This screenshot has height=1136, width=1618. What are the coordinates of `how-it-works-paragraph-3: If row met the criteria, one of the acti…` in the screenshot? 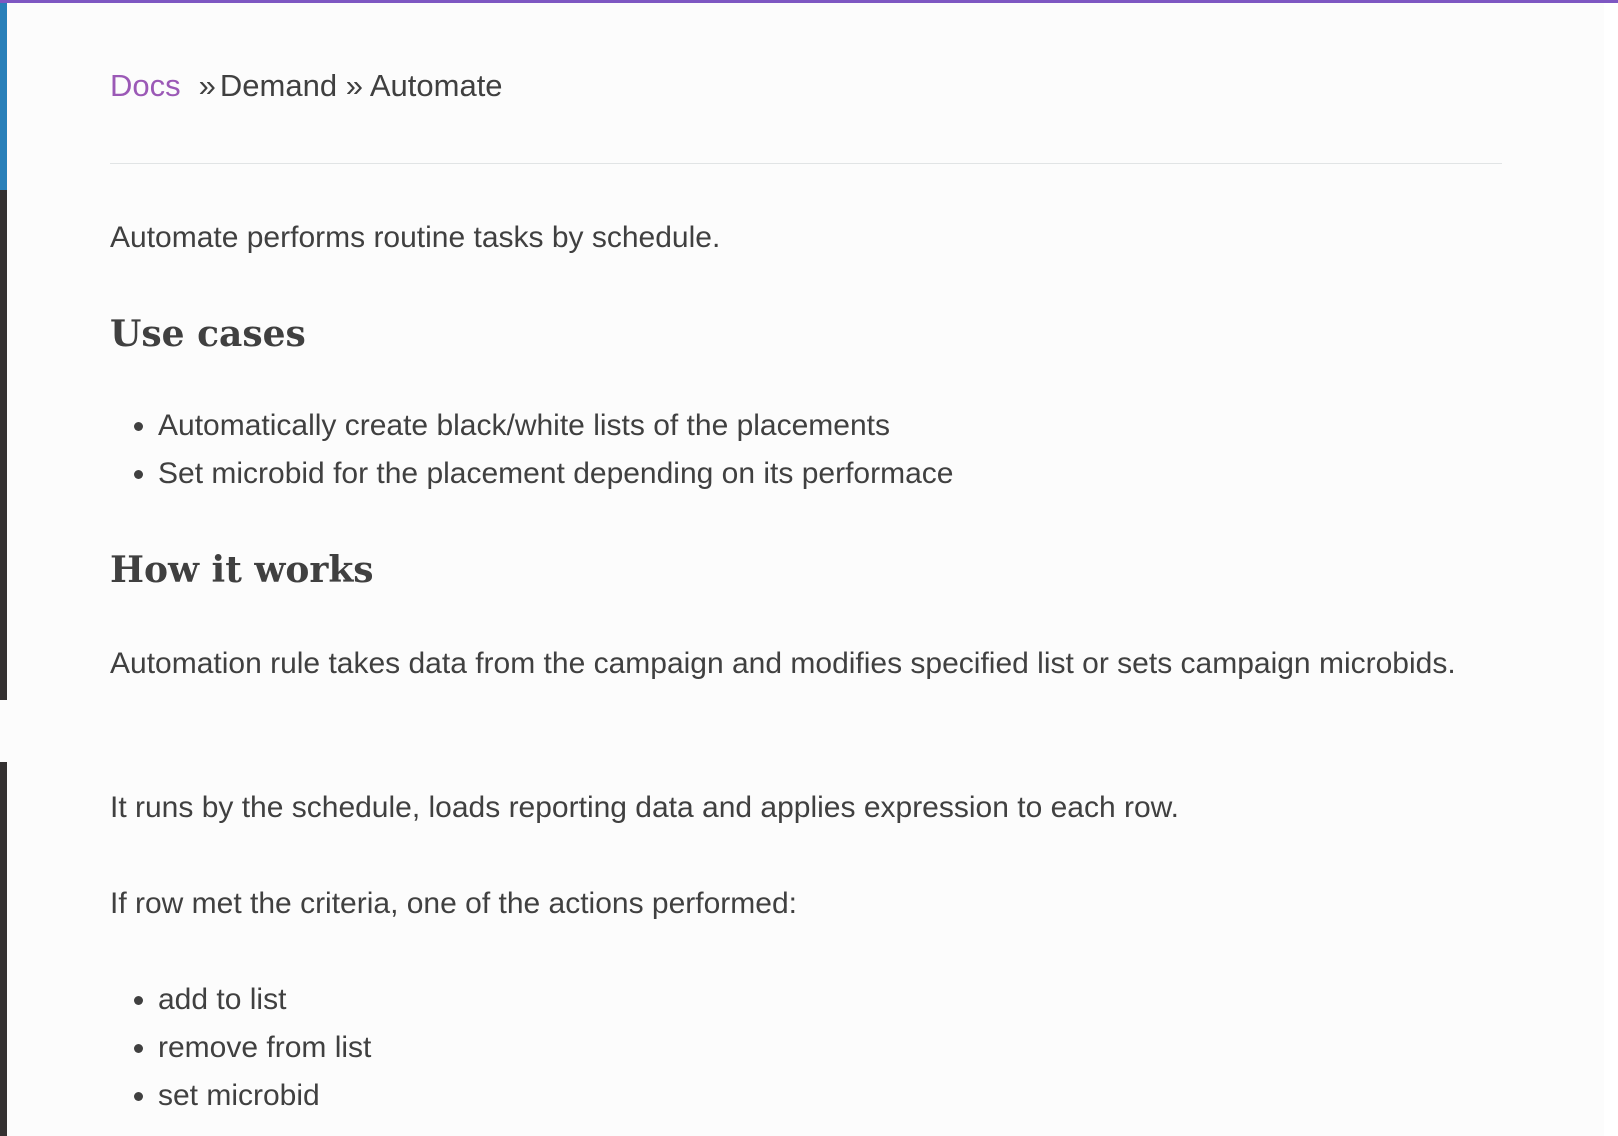 It's located at (453, 903).